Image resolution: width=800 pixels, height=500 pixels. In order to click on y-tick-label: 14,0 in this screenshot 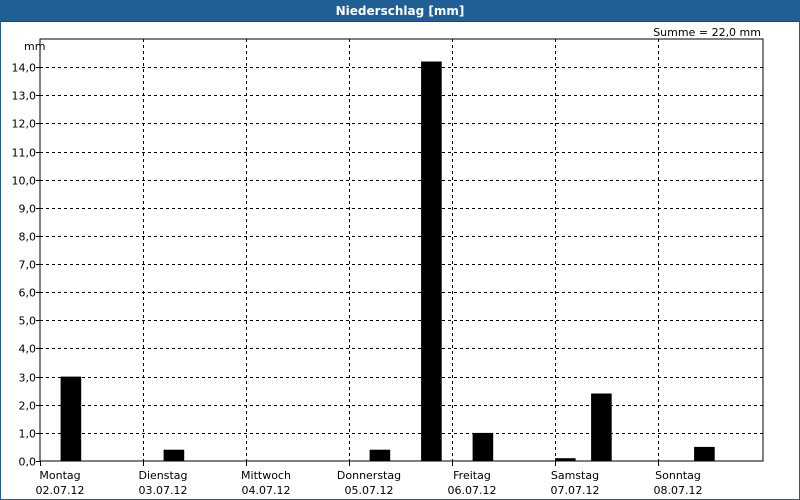, I will do `click(24, 68)`.